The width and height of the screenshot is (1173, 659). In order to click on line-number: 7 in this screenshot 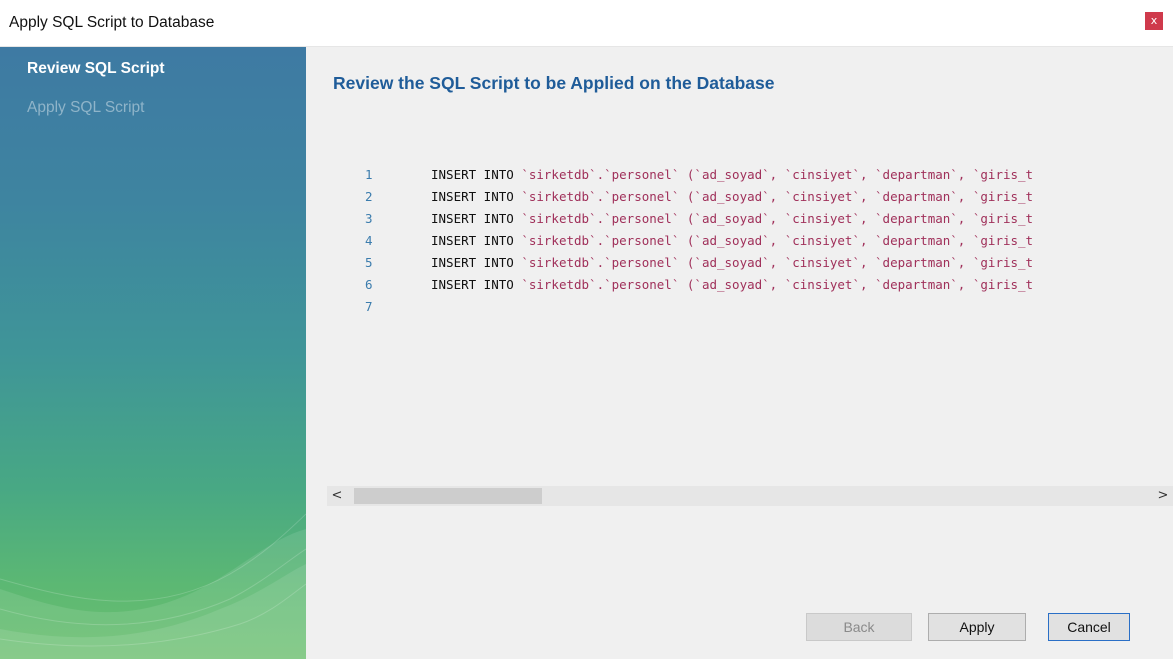, I will do `click(369, 306)`.